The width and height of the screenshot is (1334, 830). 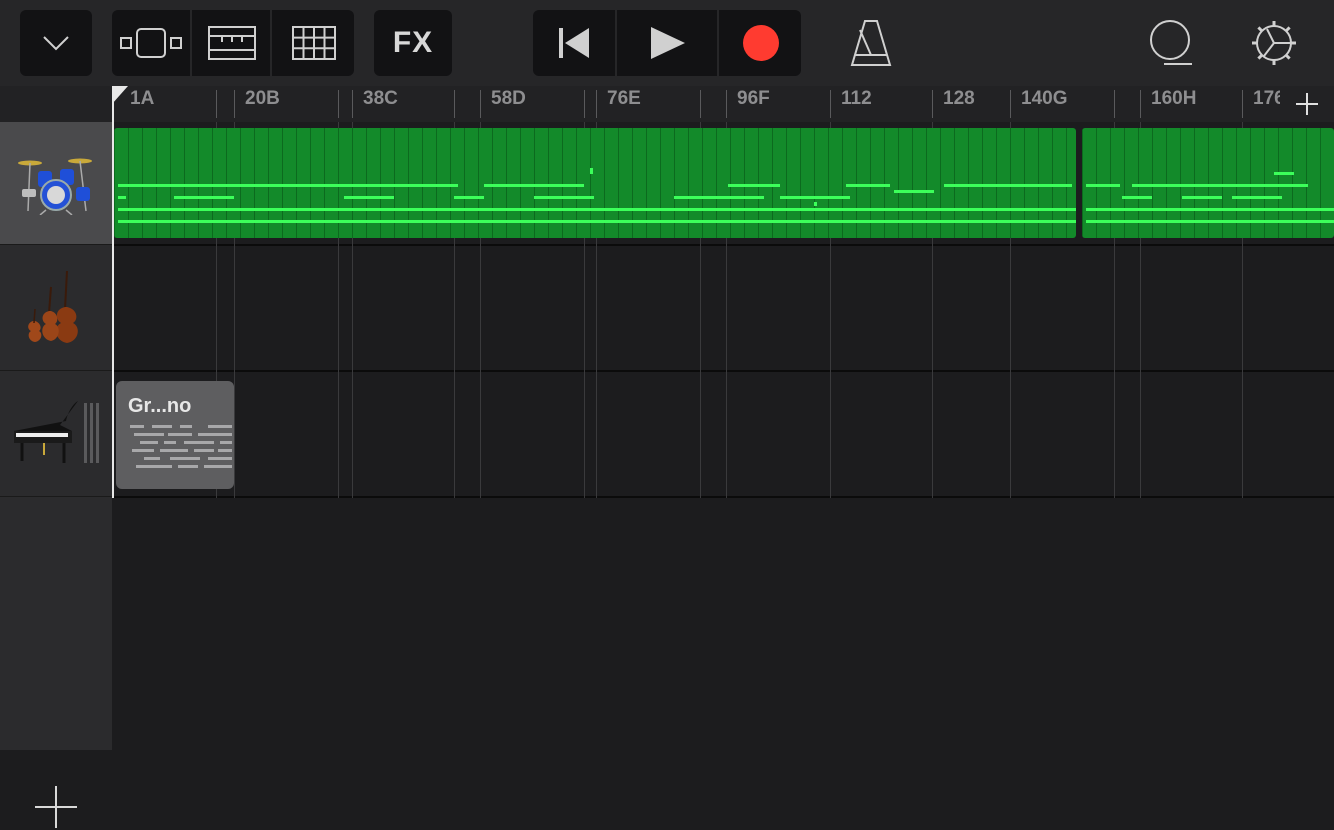 What do you see at coordinates (181, 446) in the screenshot?
I see `piano-region-notes` at bounding box center [181, 446].